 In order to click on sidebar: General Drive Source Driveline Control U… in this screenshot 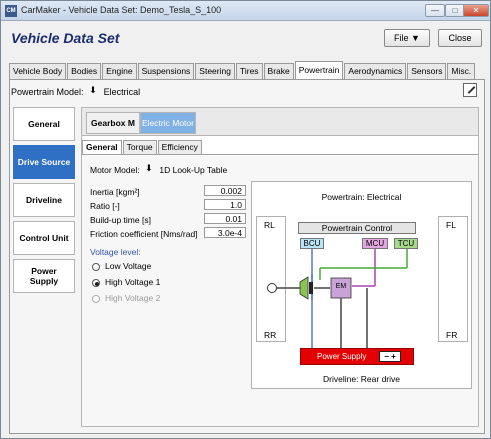, I will do `click(44, 202)`.